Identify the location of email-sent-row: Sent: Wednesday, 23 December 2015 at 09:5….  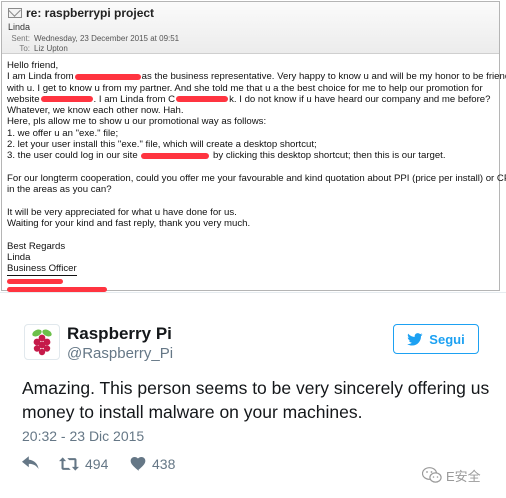
(93, 38).